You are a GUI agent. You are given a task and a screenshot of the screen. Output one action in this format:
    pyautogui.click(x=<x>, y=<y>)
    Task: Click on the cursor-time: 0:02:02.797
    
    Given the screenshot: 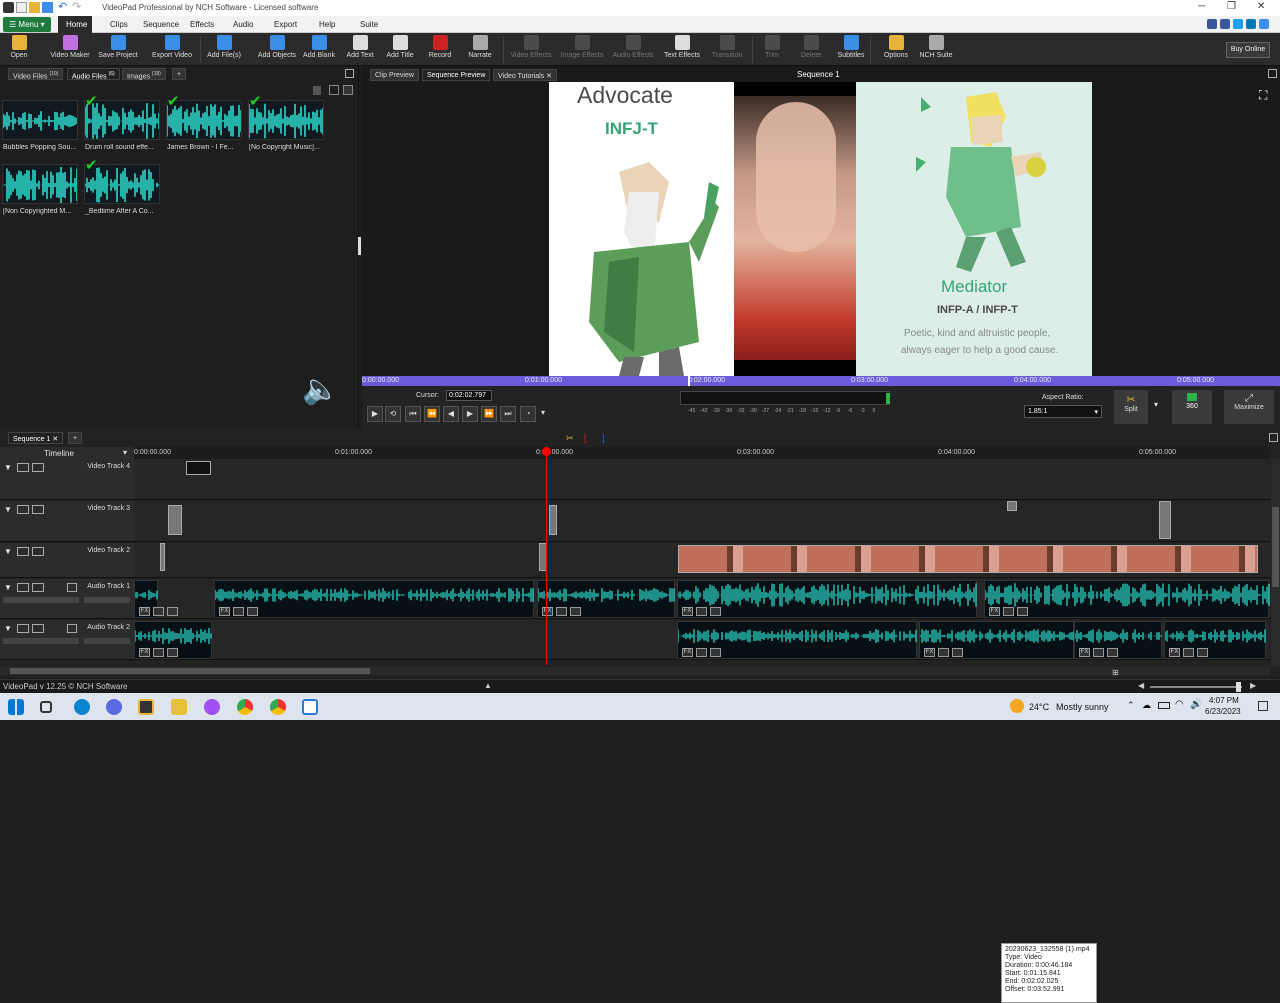 What is the action you would take?
    pyautogui.click(x=469, y=395)
    